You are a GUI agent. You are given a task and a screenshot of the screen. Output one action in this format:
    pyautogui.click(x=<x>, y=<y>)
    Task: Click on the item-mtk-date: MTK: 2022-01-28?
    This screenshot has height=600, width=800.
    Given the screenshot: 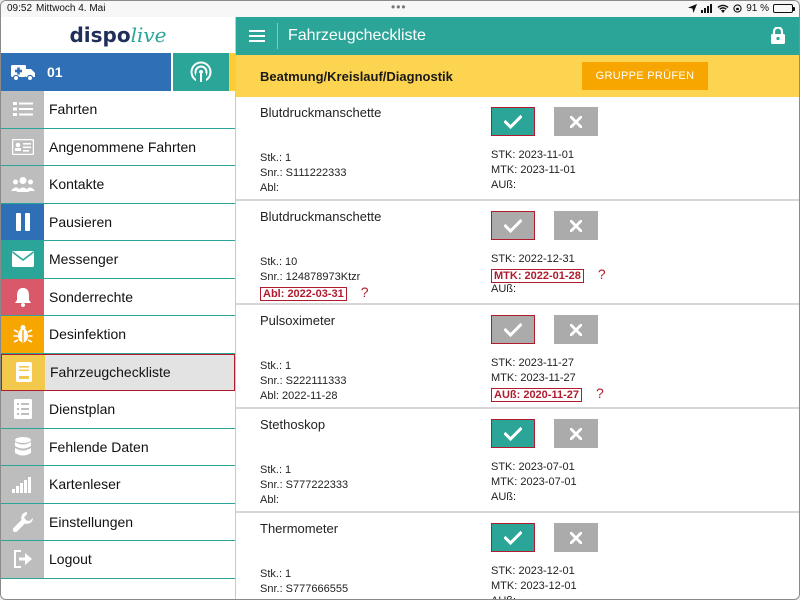 What is the action you would take?
    pyautogui.click(x=548, y=274)
    